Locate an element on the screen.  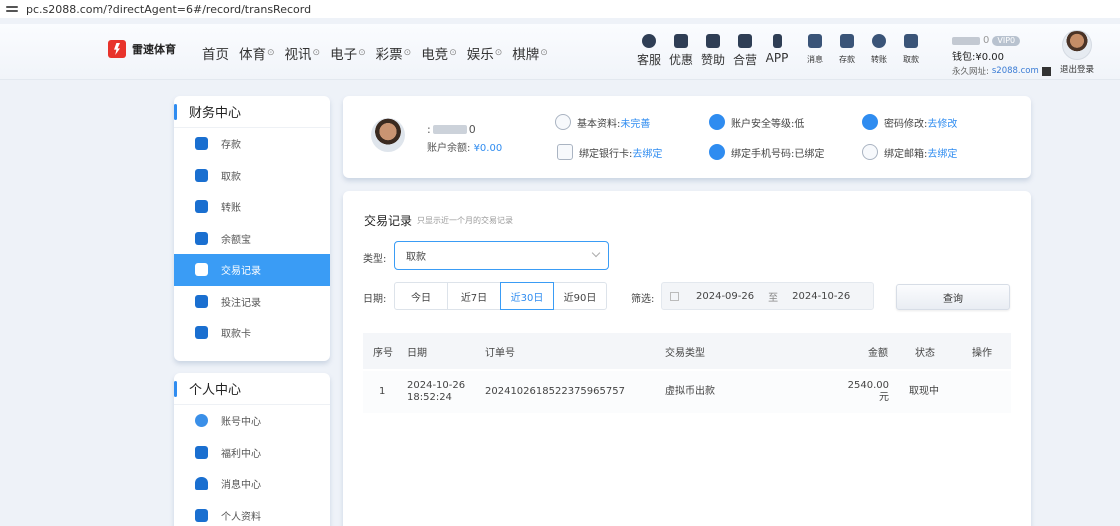
domain-label: 永久网址: is located at coordinates (970, 72).